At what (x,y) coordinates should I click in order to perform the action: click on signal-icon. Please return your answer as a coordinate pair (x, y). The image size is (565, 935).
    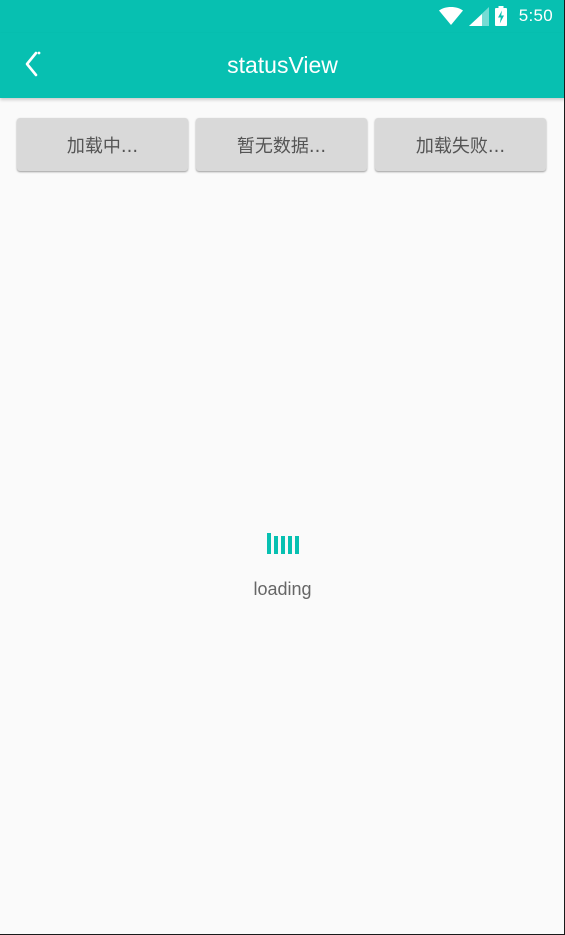
    Looking at the image, I should click on (478, 16).